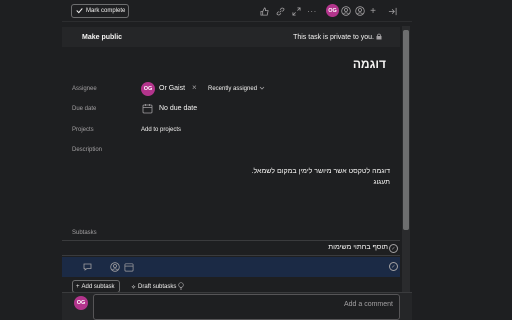 This screenshot has height=320, width=512. I want to click on subtasks-label: Subtasks, so click(84, 233).